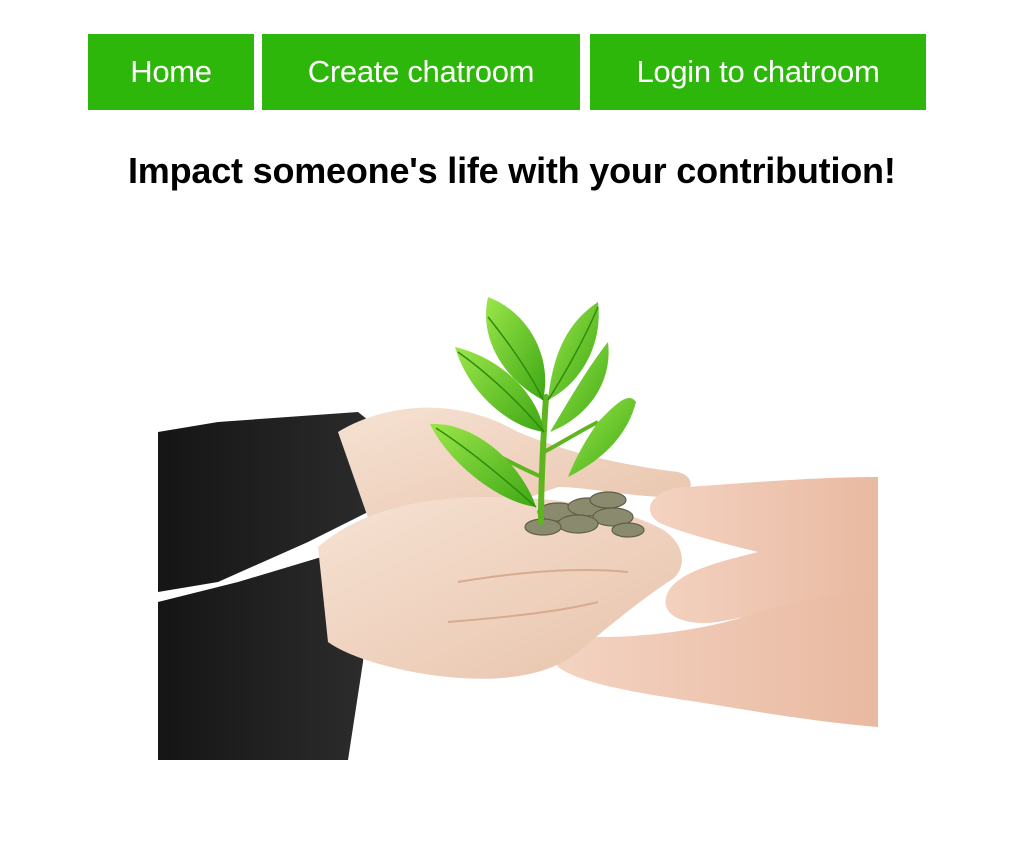 The image size is (1022, 846). Describe the element at coordinates (421, 72) in the screenshot. I see `nav-create-chatroom-button: Create chatroom` at that location.